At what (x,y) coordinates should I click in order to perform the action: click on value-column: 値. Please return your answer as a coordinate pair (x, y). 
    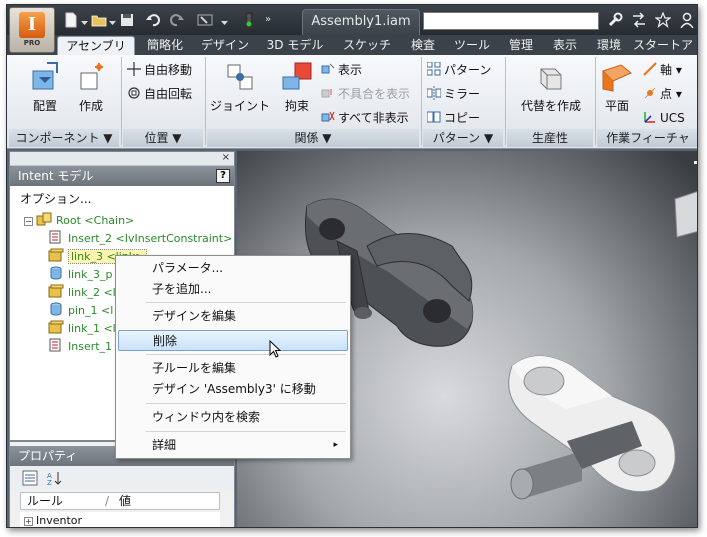
    Looking at the image, I should click on (125, 501).